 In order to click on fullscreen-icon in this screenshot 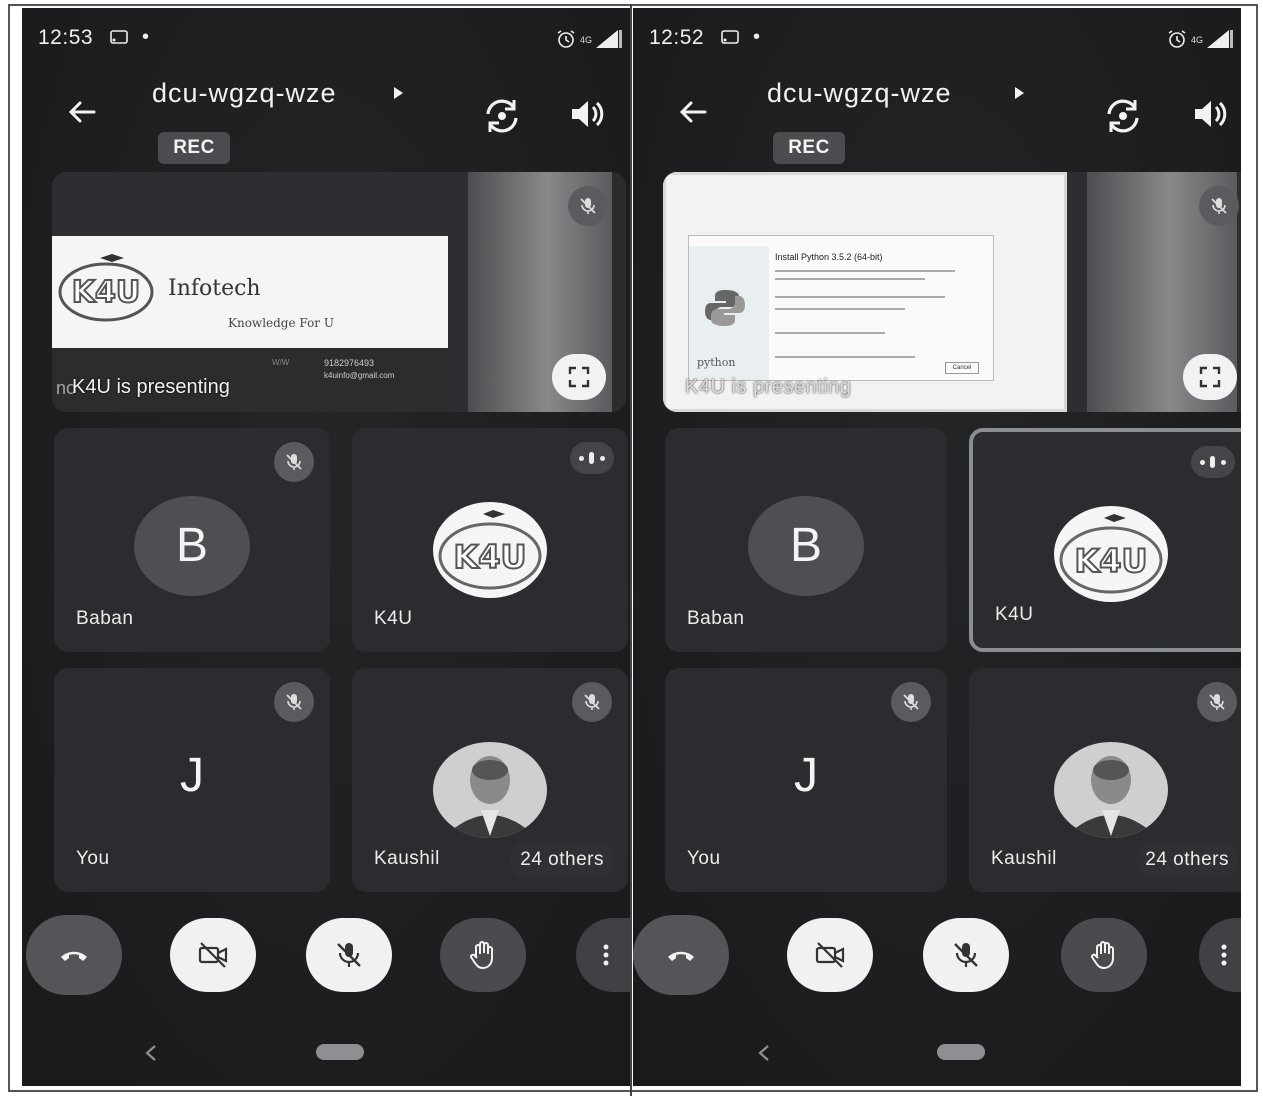, I will do `click(1210, 377)`.